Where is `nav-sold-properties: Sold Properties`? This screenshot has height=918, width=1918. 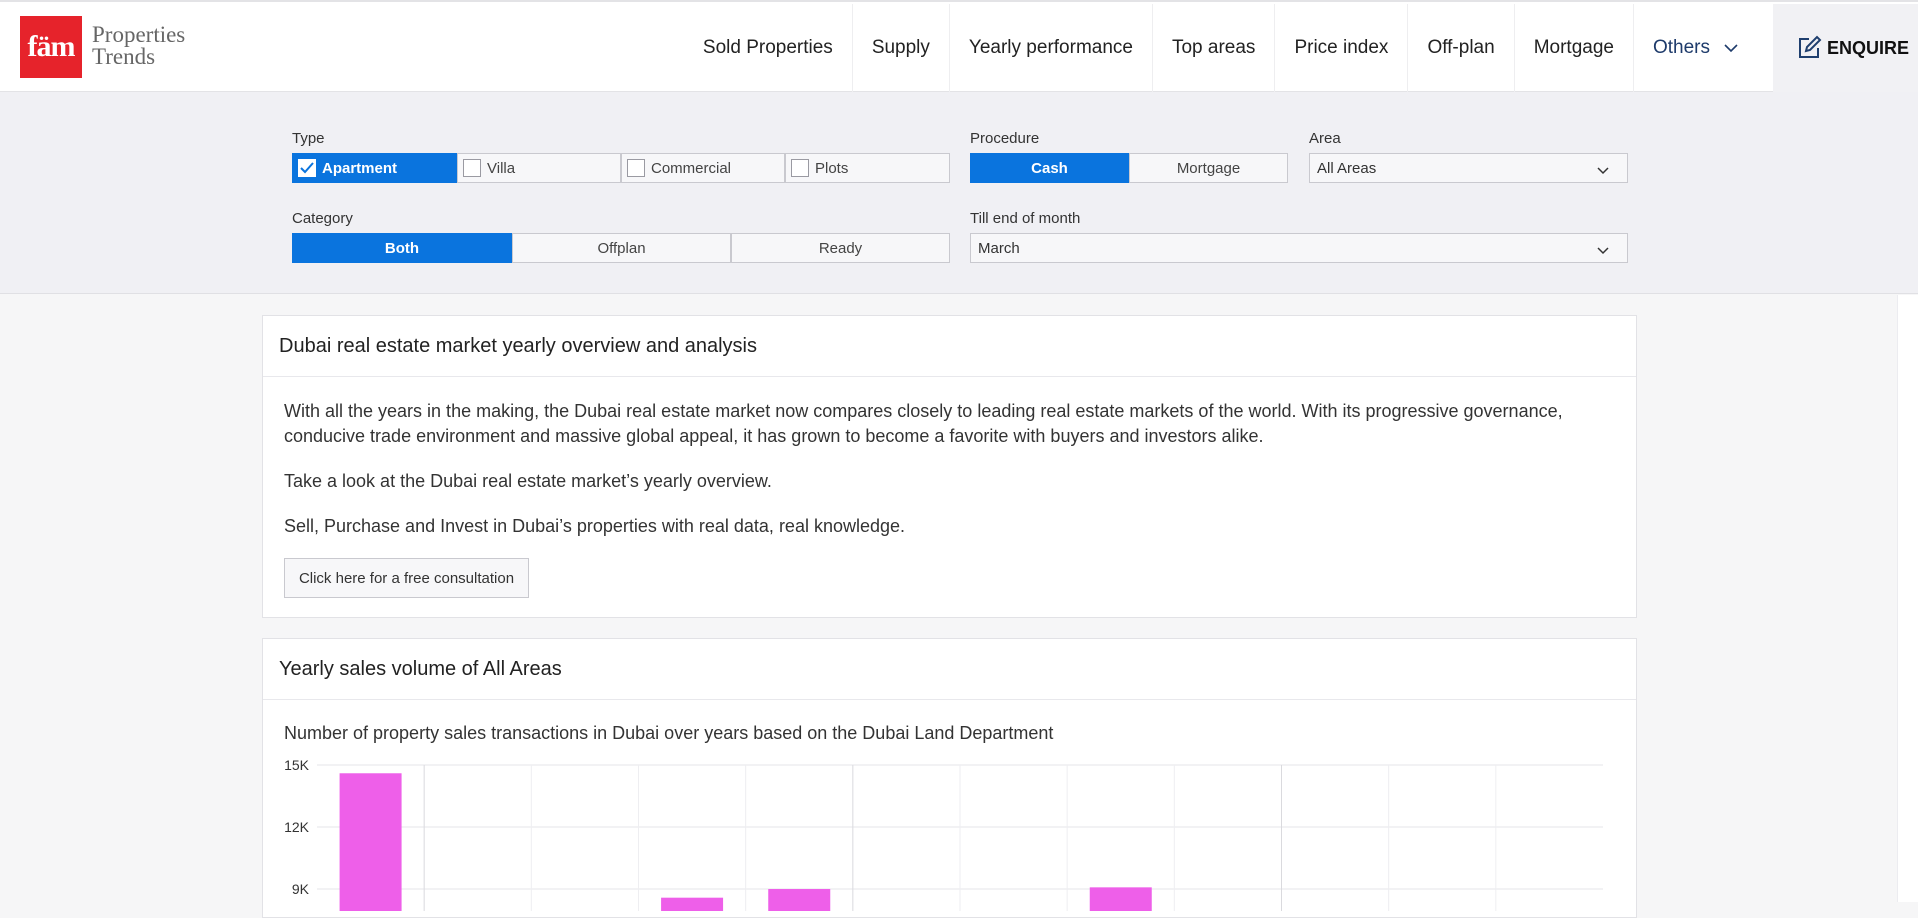 nav-sold-properties: Sold Properties is located at coordinates (768, 48).